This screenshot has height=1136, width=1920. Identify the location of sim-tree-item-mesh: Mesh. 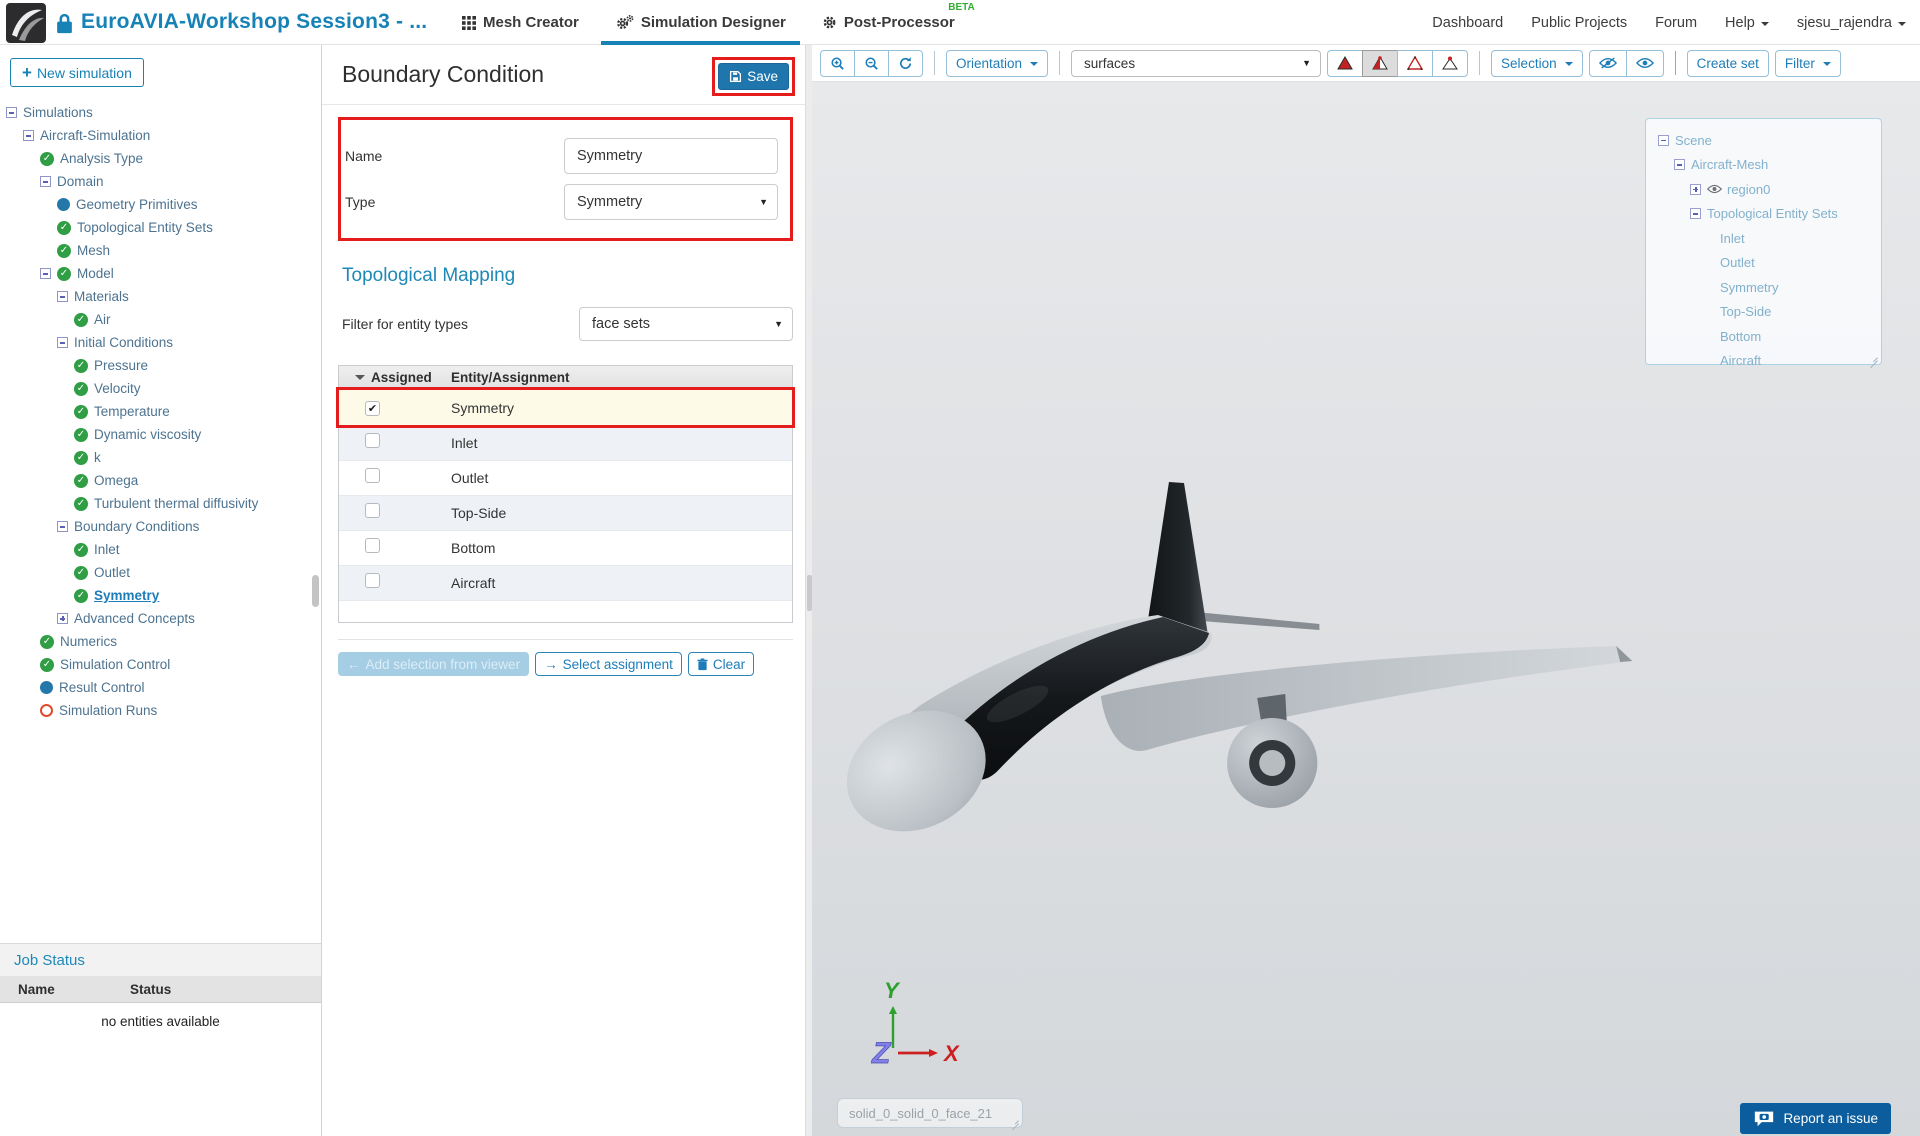
(160, 250).